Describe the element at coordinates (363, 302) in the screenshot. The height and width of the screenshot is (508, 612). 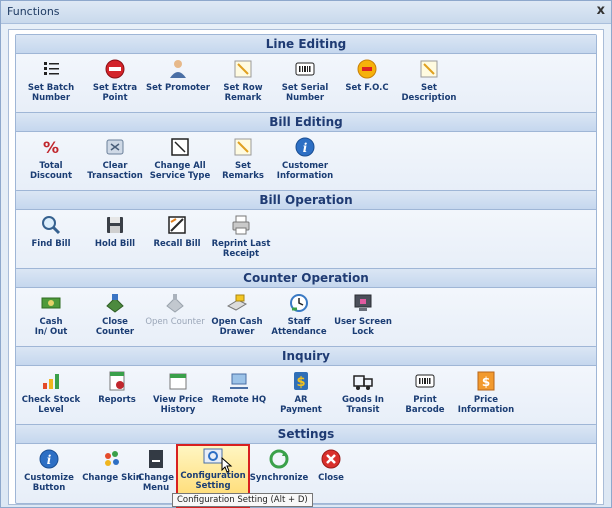
I see `screen-lock-icon` at that location.